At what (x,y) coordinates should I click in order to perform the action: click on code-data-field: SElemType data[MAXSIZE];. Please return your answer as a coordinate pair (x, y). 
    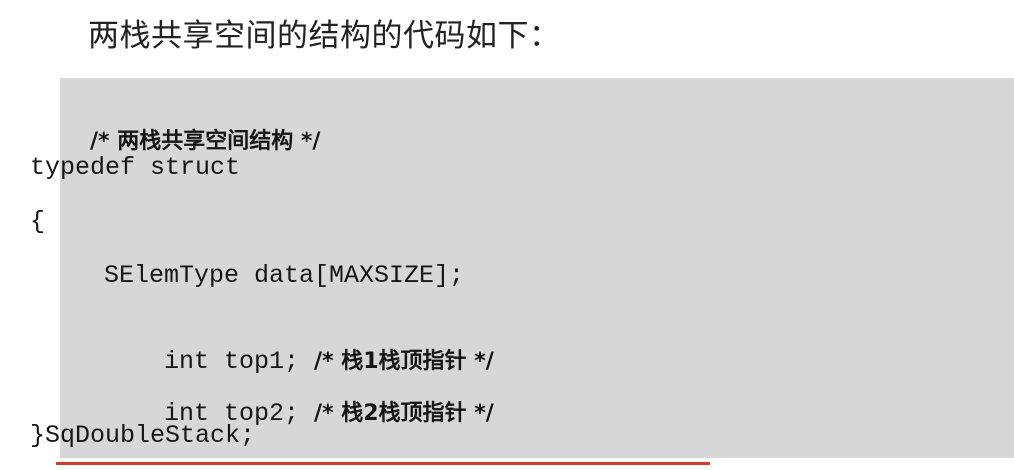
    Looking at the image, I should click on (284, 275).